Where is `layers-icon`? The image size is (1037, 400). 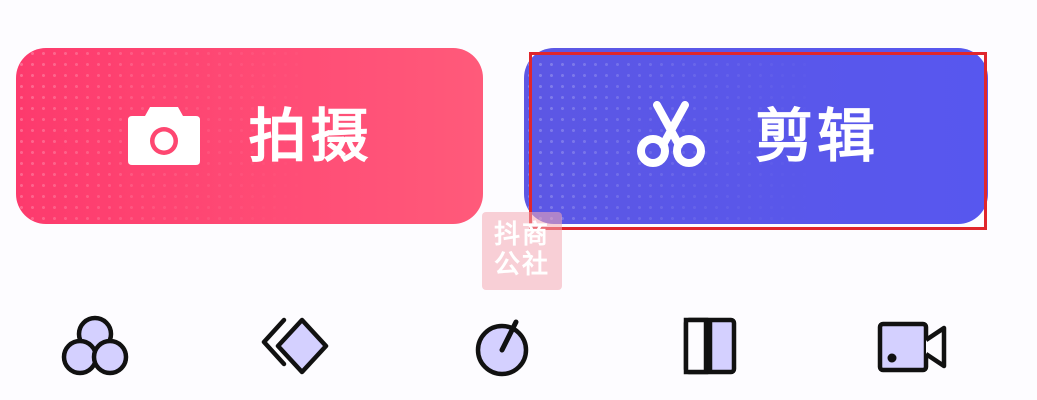
layers-icon is located at coordinates (298, 346).